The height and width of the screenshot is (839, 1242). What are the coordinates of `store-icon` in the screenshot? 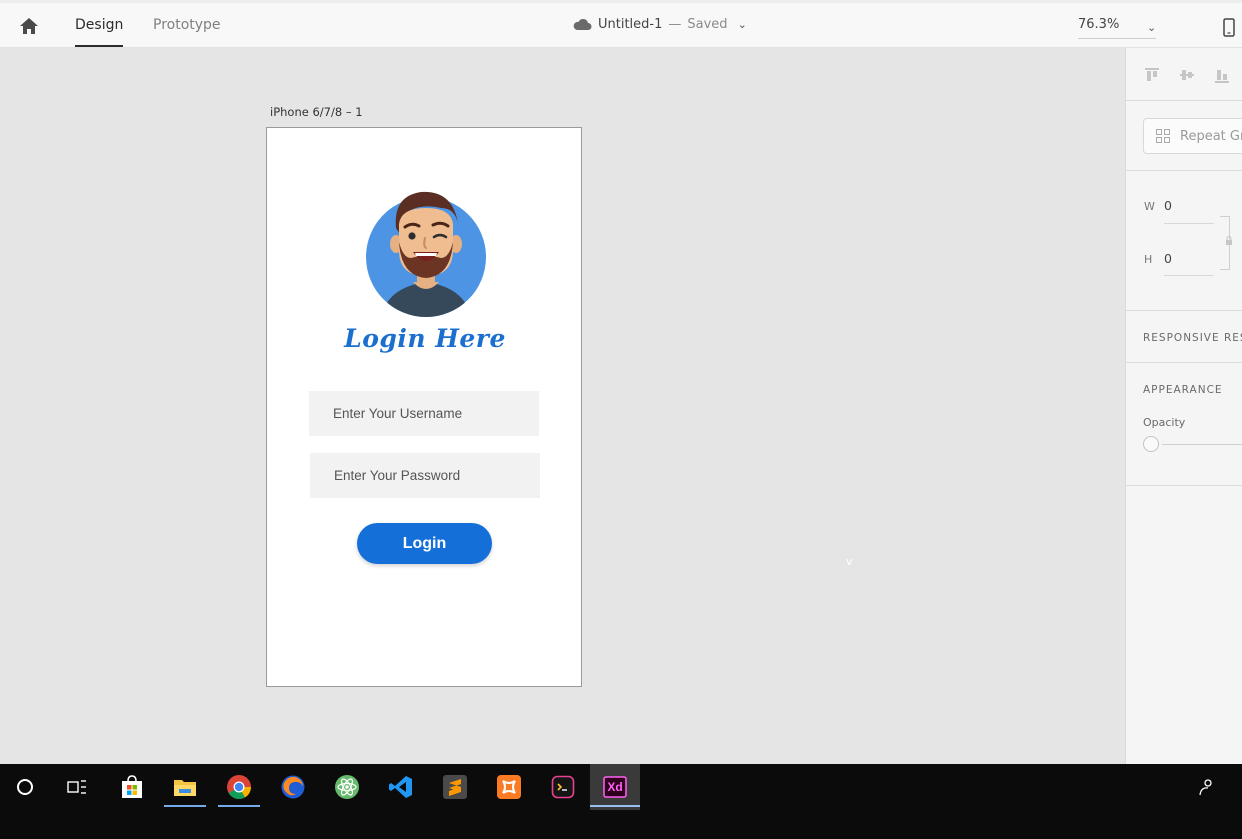 It's located at (132, 787).